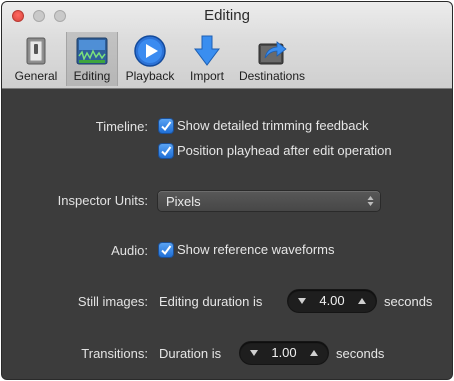  Describe the element at coordinates (207, 50) in the screenshot. I see `import-arrow-icon` at that location.